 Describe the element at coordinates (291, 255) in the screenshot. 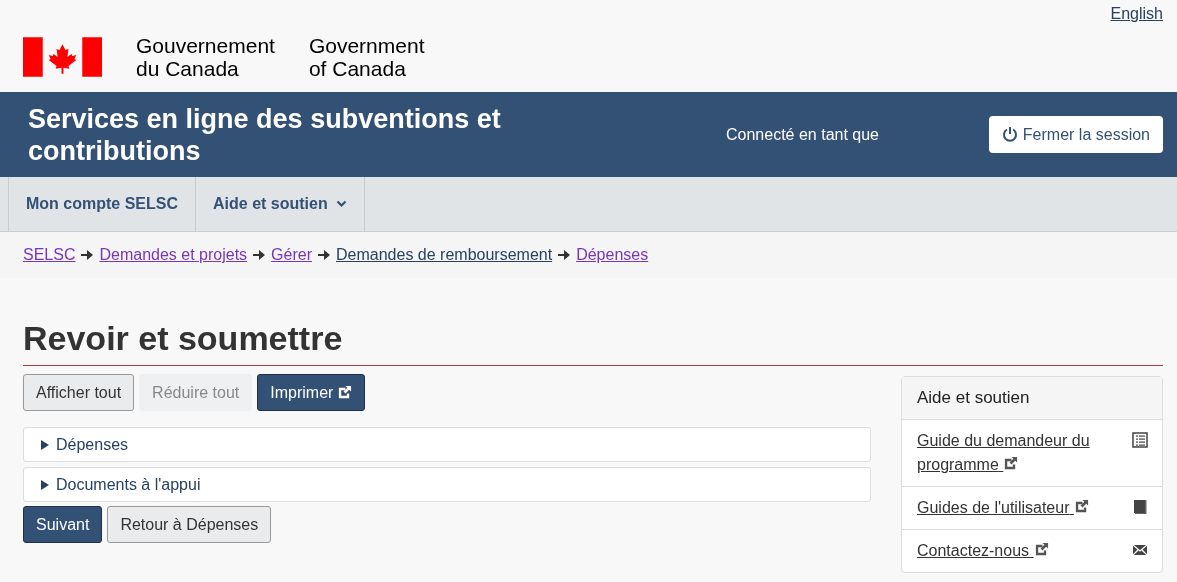

I see `breadcrumb-link: Gérer` at that location.